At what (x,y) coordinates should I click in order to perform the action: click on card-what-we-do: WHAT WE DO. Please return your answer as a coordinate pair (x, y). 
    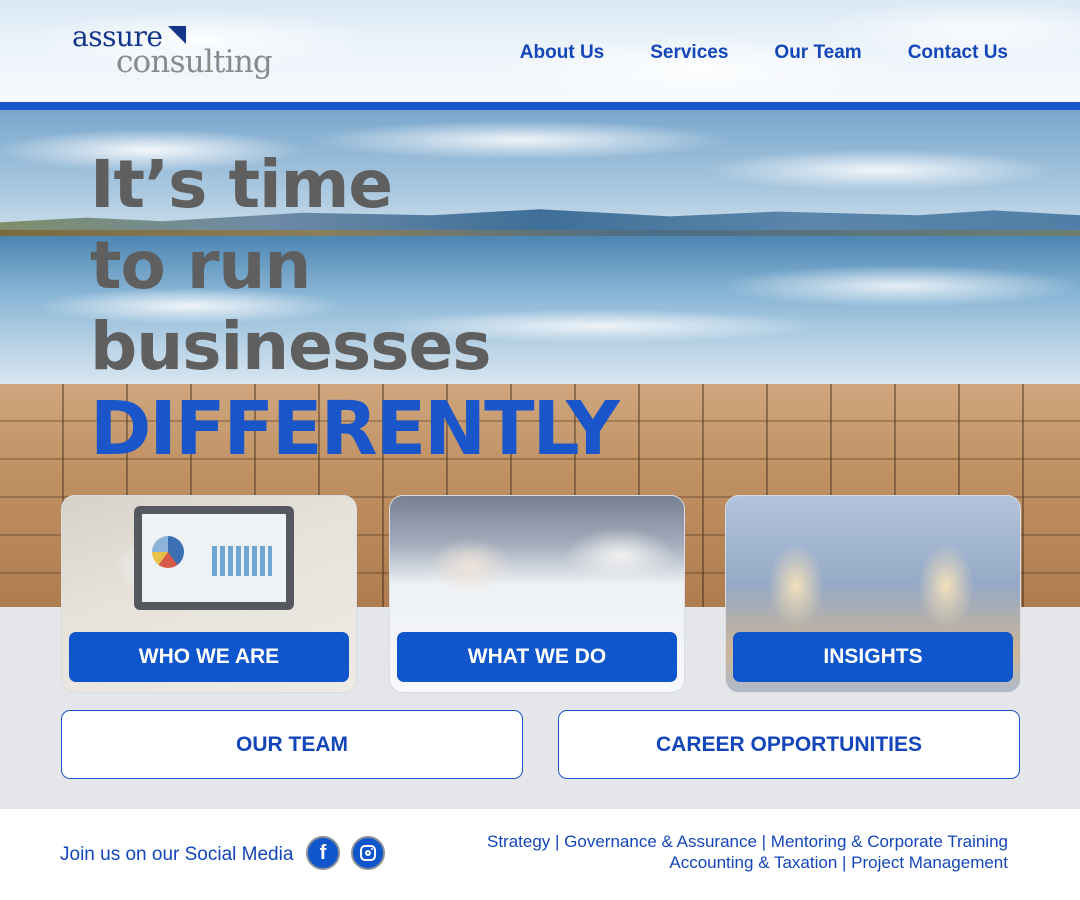
    Looking at the image, I should click on (537, 594).